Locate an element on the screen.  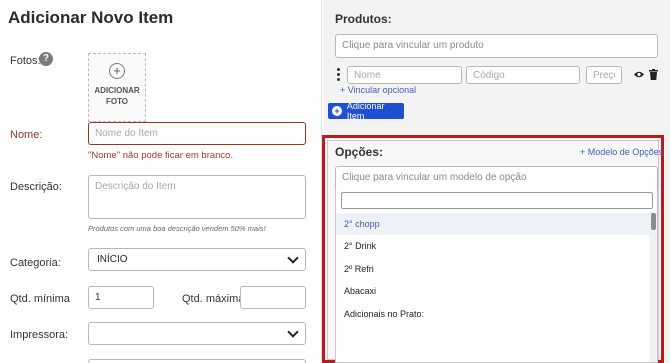
qty-max-input is located at coordinates (273, 297).